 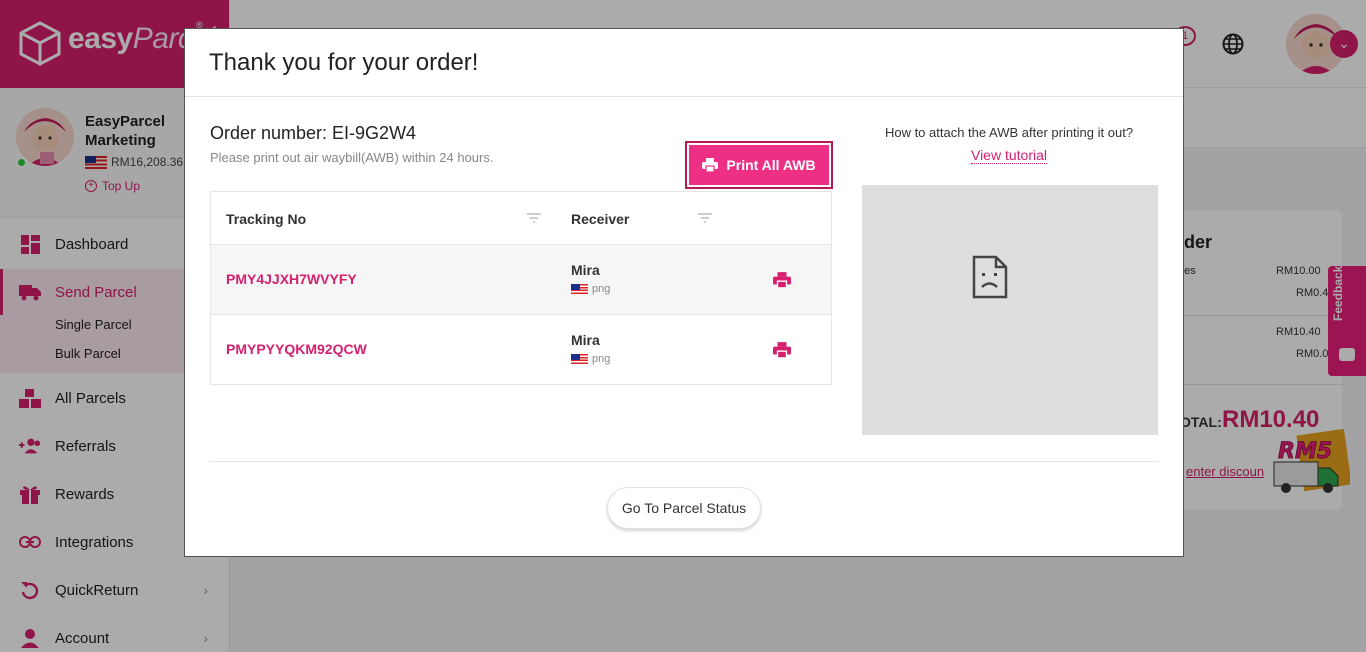 What do you see at coordinates (600, 218) in the screenshot?
I see `column-header-receiver: Receiver` at bounding box center [600, 218].